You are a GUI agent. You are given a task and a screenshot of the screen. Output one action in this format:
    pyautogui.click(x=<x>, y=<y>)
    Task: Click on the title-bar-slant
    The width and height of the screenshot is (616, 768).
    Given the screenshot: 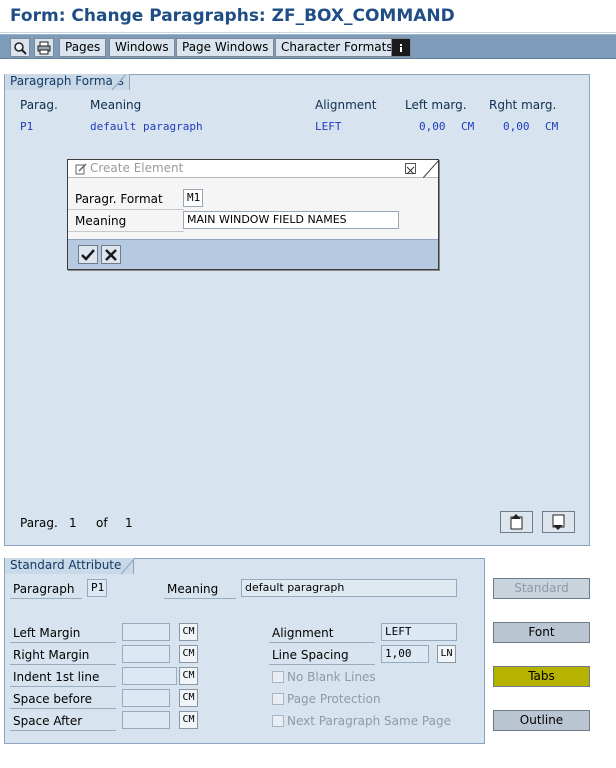 What is the action you would take?
    pyautogui.click(x=431, y=169)
    